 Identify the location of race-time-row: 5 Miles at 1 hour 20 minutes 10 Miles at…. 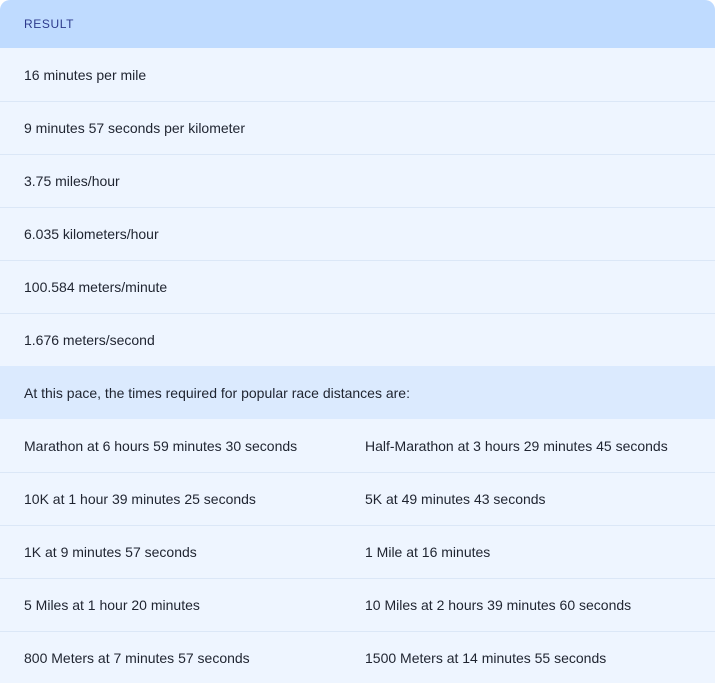
(357, 604).